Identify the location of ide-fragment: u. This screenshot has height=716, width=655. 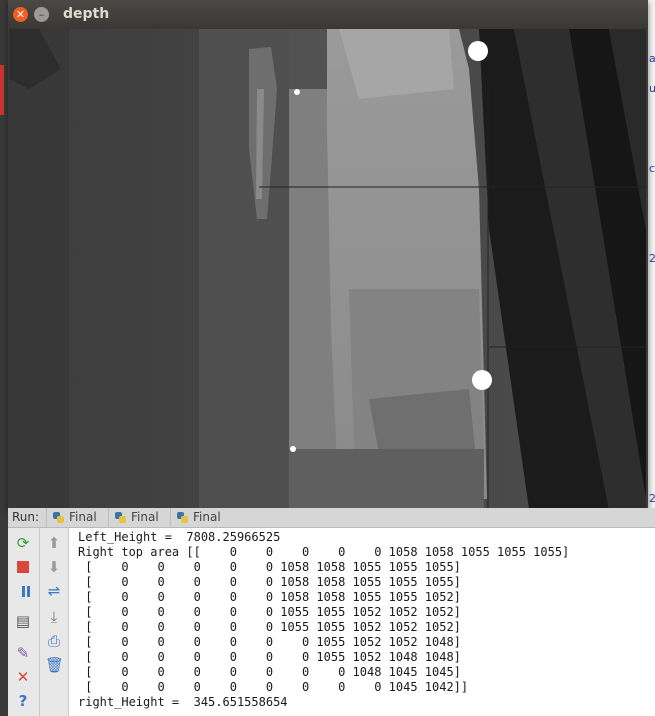
(652, 88).